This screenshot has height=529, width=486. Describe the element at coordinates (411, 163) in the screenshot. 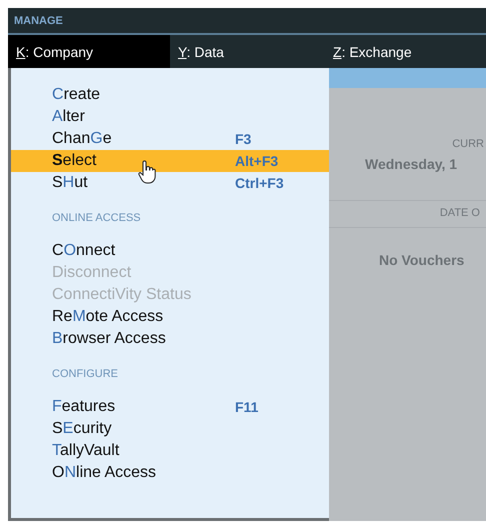

I see `date-text: Wednesday, 1` at that location.